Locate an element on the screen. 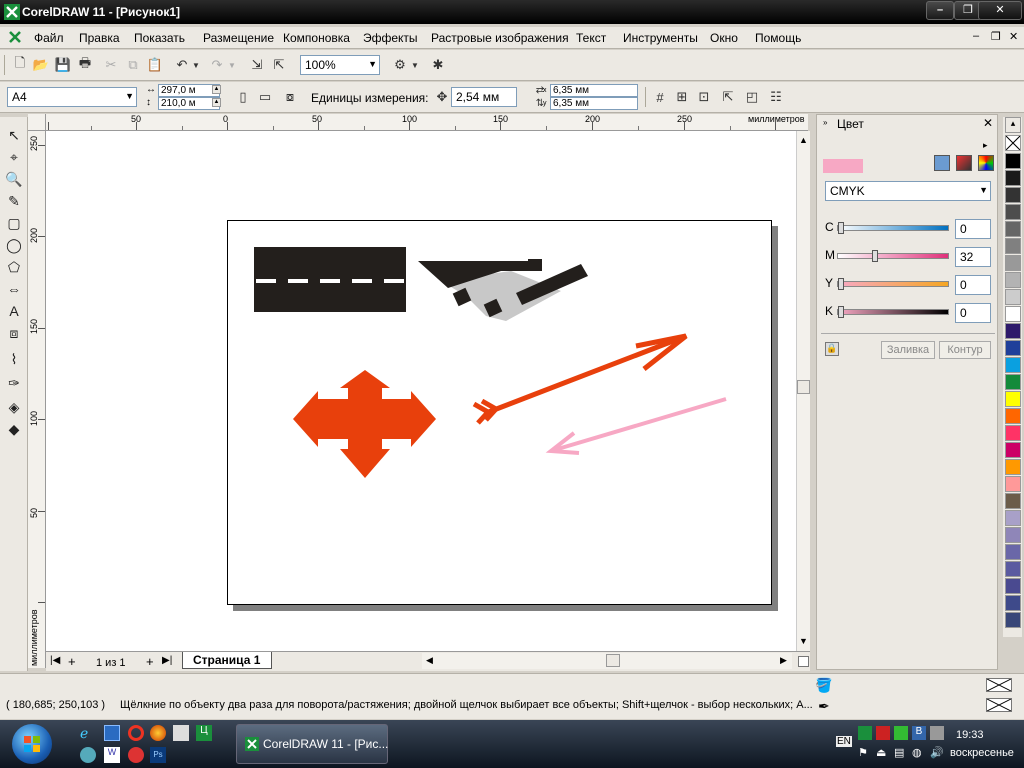 This screenshot has width=1024, height=768. launcher-dropdown-icon: ▼ is located at coordinates (415, 65).